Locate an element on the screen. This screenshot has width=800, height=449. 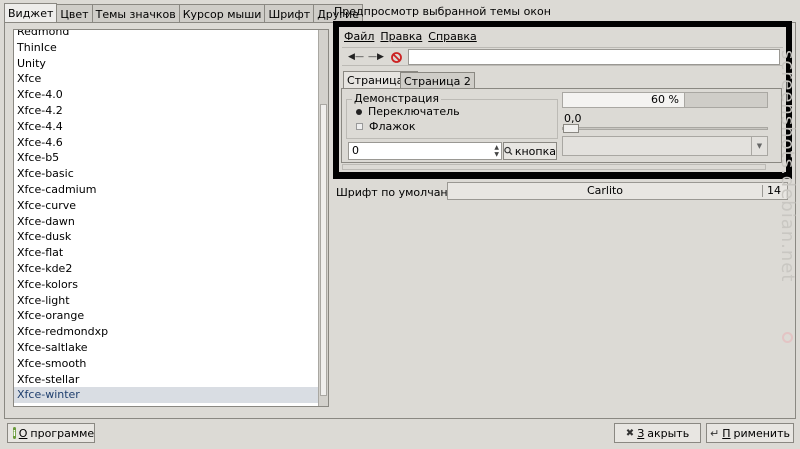
scrollbar-thumb is located at coordinates (323, 250).